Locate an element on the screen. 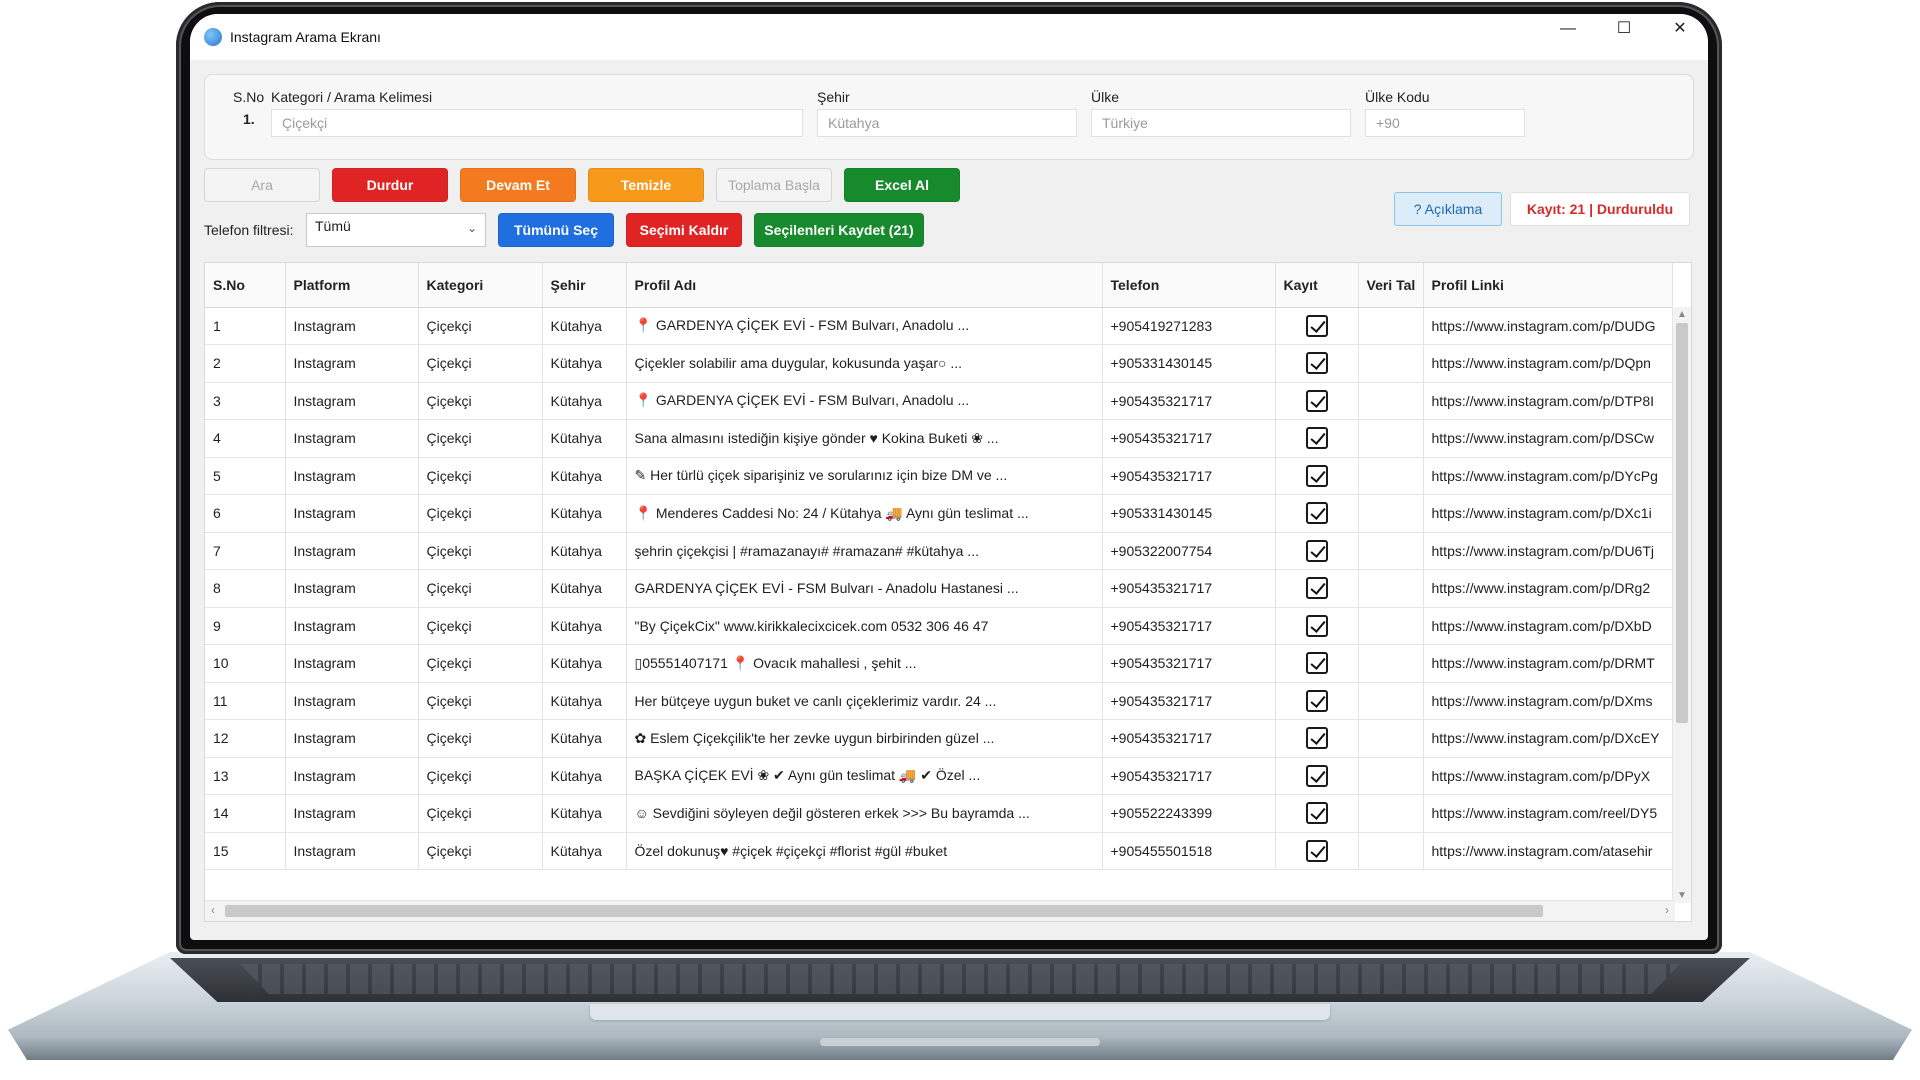 Image resolution: width=1920 pixels, height=1080 pixels. cell-city: Kütahya is located at coordinates (584, 813).